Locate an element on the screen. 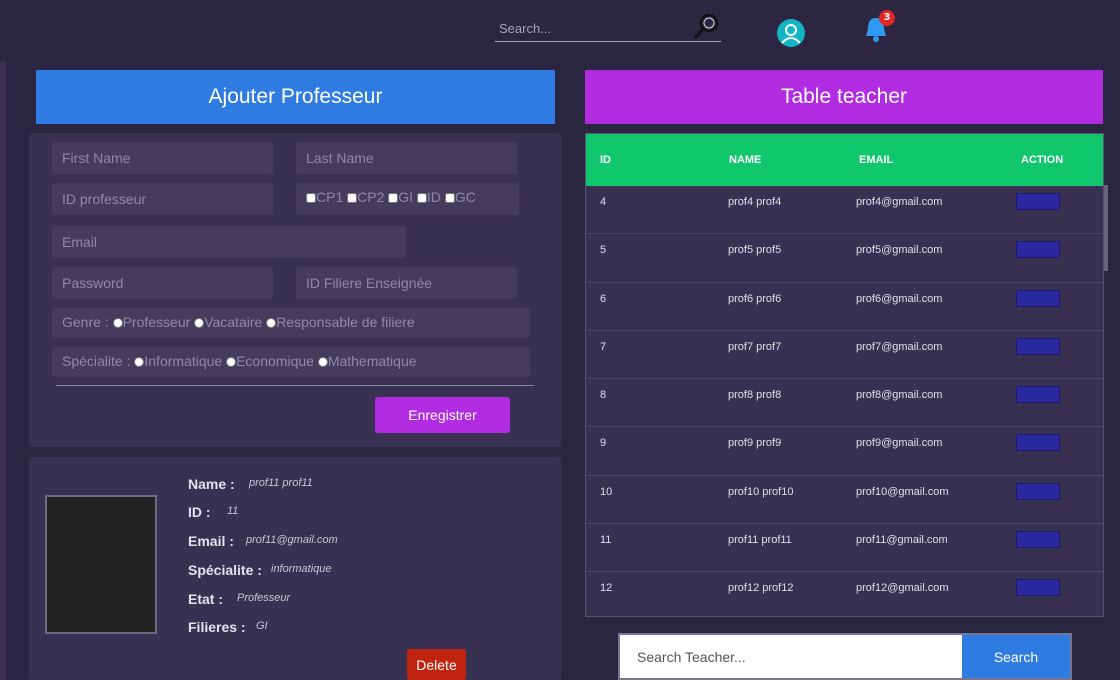 This screenshot has height=680, width=1120. last-name-field is located at coordinates (406, 158).